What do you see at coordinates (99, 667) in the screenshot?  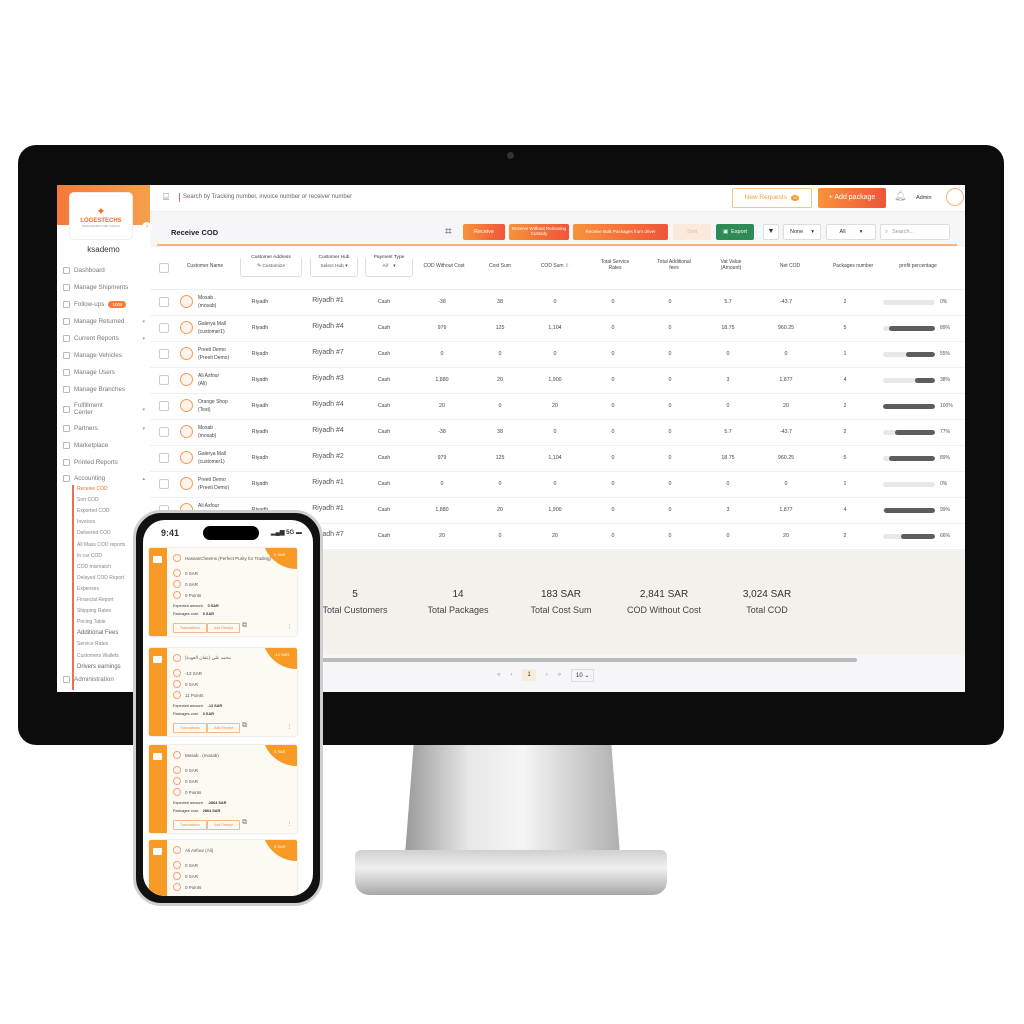 I see `submenu-item-drivers-earnings: Drivers earnings` at bounding box center [99, 667].